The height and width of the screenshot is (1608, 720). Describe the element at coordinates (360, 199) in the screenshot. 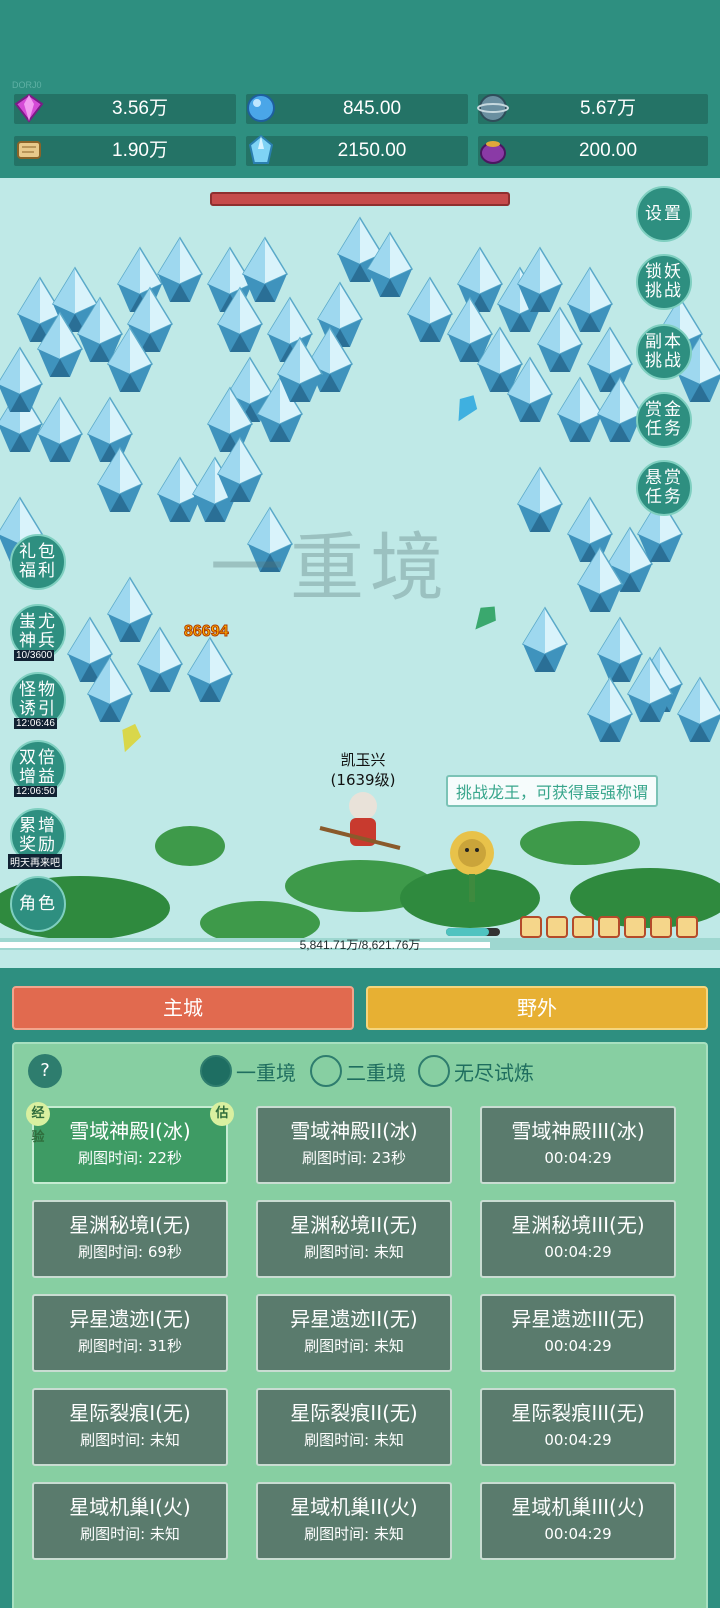

I see `boss-health-bar` at that location.